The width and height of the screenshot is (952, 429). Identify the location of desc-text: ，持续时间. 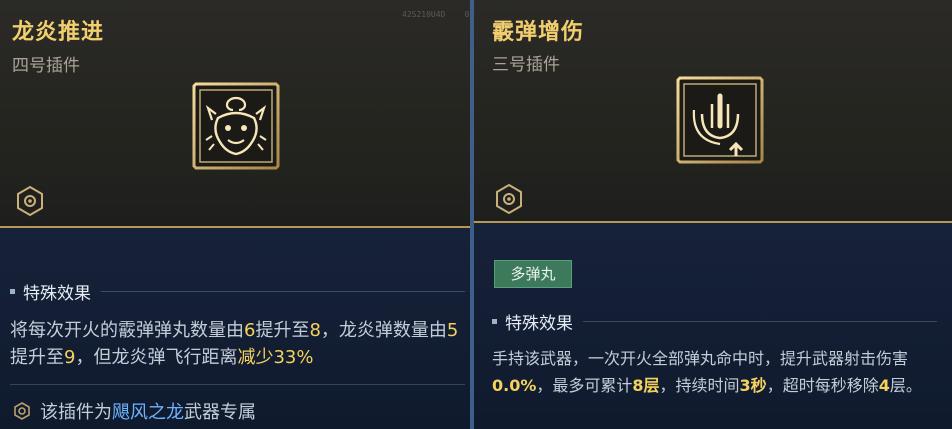
(699, 385).